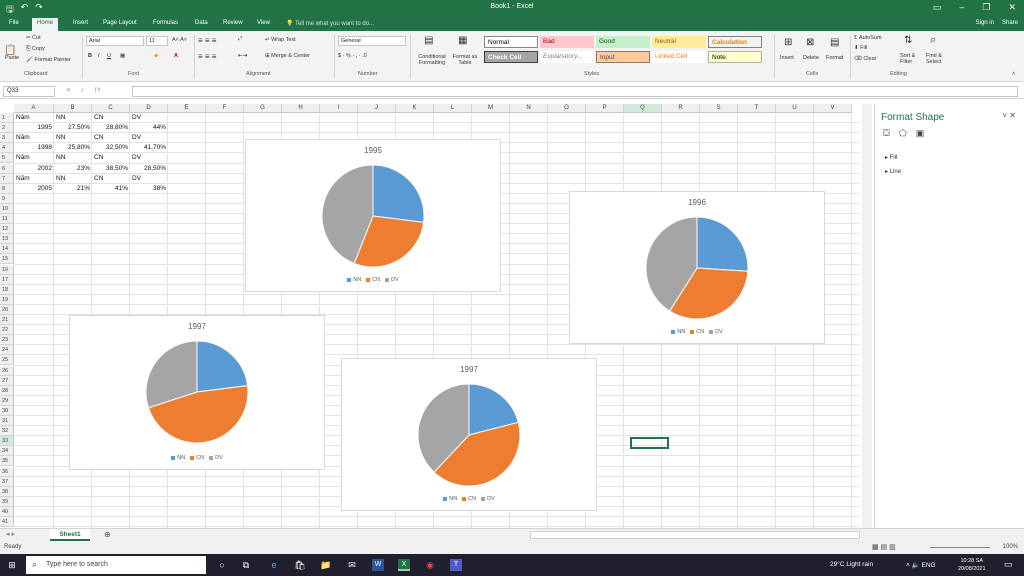  What do you see at coordinates (7, 390) in the screenshot?
I see `row-header-28: 28` at bounding box center [7, 390].